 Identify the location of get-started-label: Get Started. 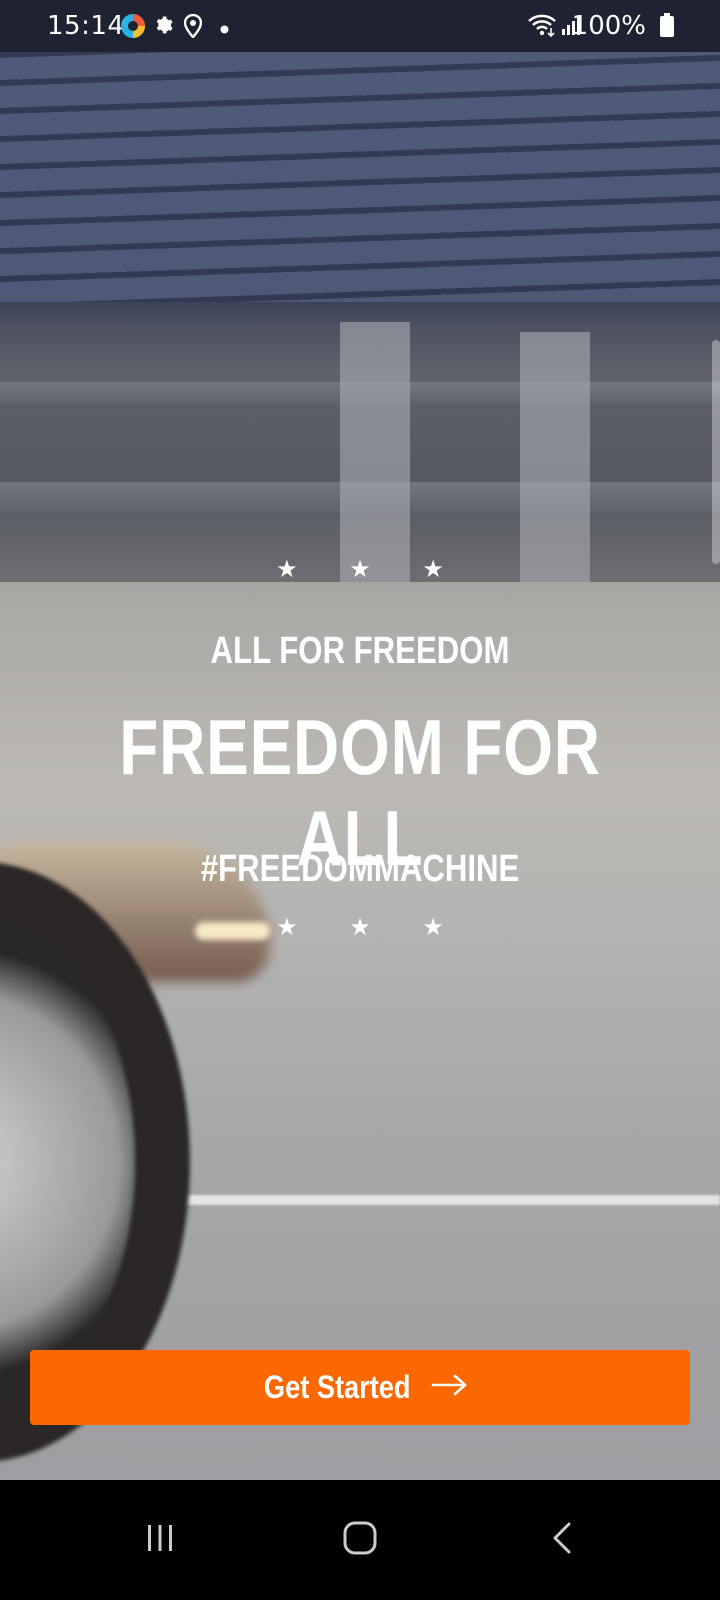
(337, 1387).